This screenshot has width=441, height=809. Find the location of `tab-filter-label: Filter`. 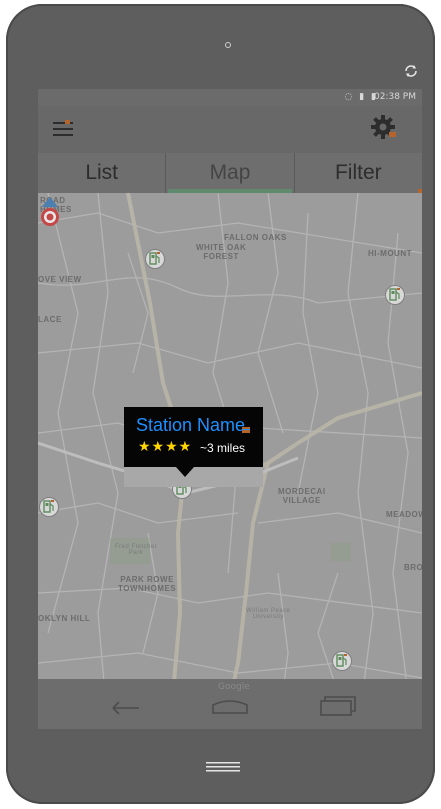

tab-filter-label: Filter is located at coordinates (358, 172).